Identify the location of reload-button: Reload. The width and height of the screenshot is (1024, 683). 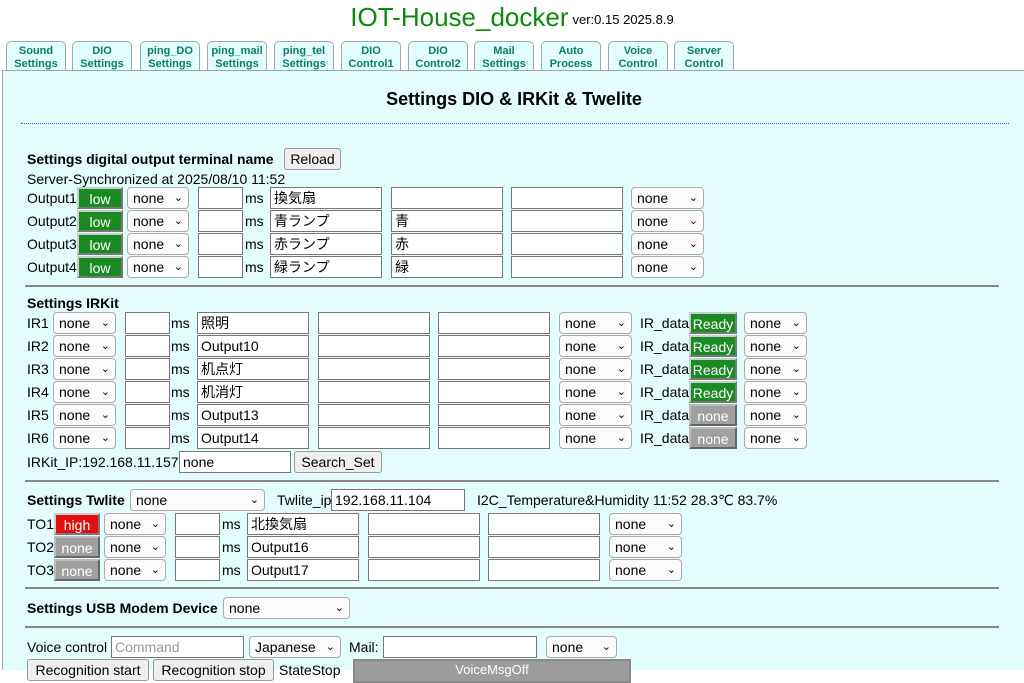
(312, 159).